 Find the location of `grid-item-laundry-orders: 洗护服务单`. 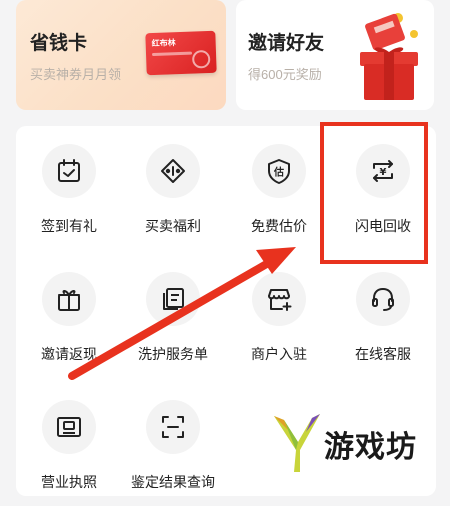

grid-item-laundry-orders: 洗护服务单 is located at coordinates (172, 318).